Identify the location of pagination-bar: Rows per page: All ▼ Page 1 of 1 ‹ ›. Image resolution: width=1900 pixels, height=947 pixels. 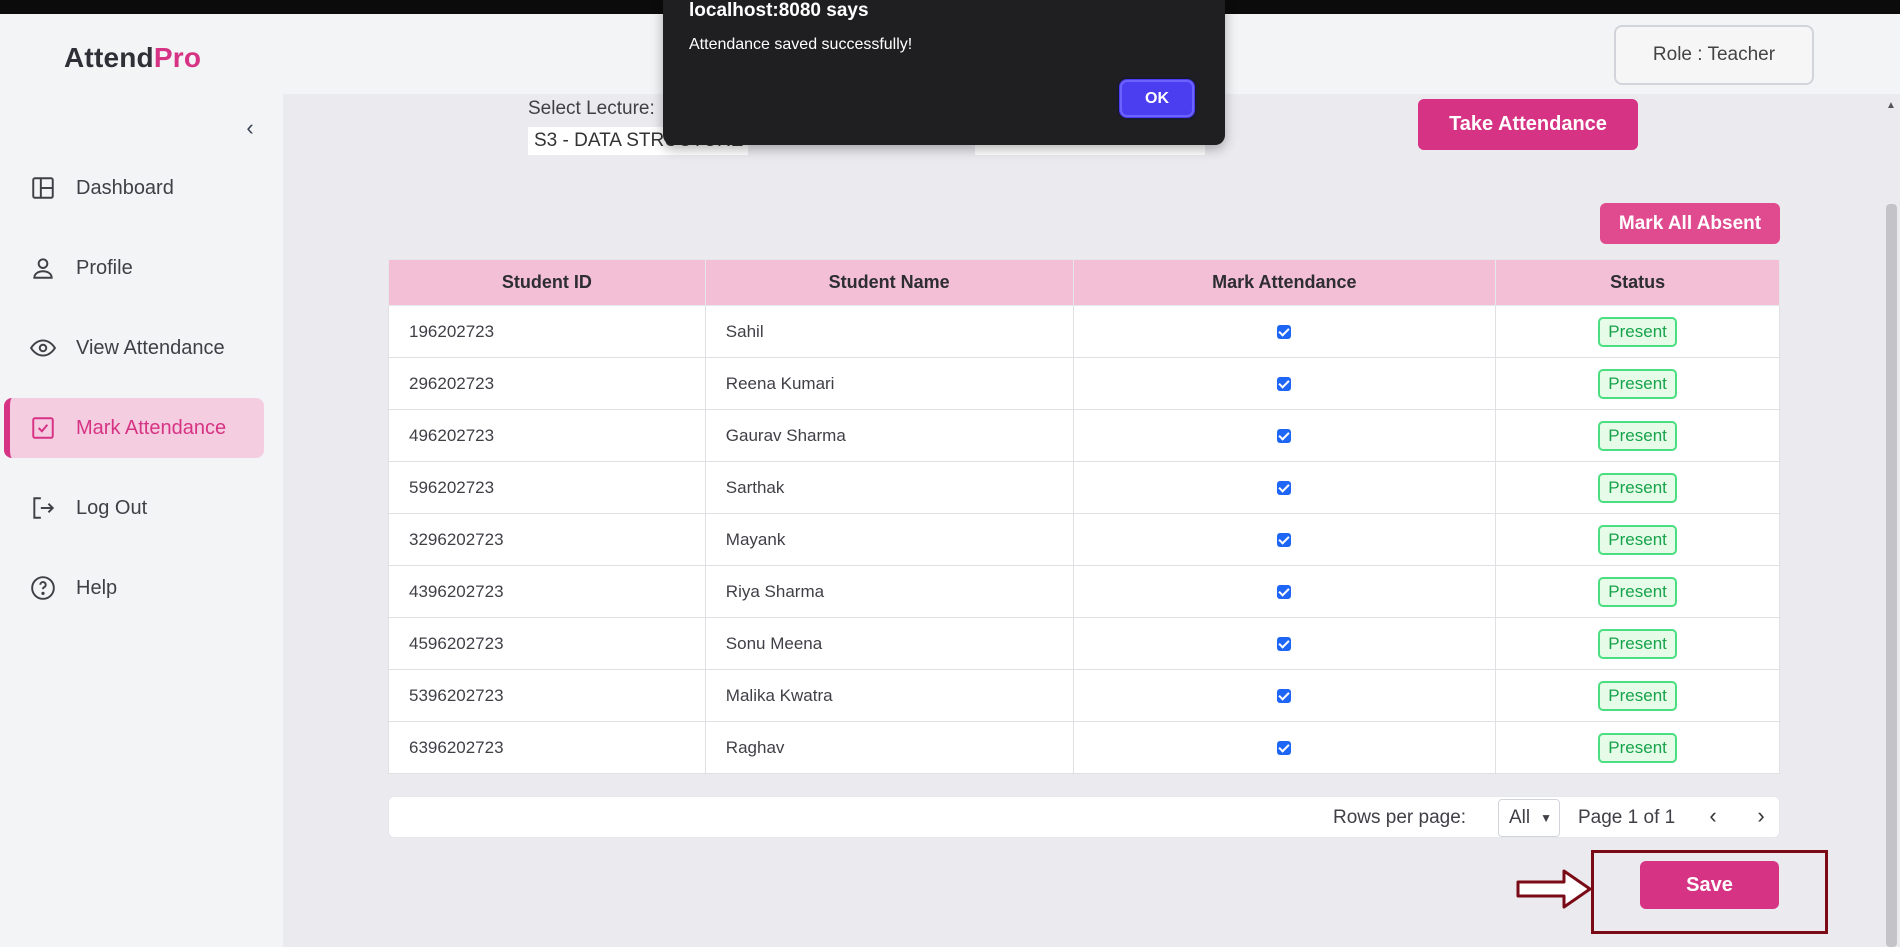
(1084, 817).